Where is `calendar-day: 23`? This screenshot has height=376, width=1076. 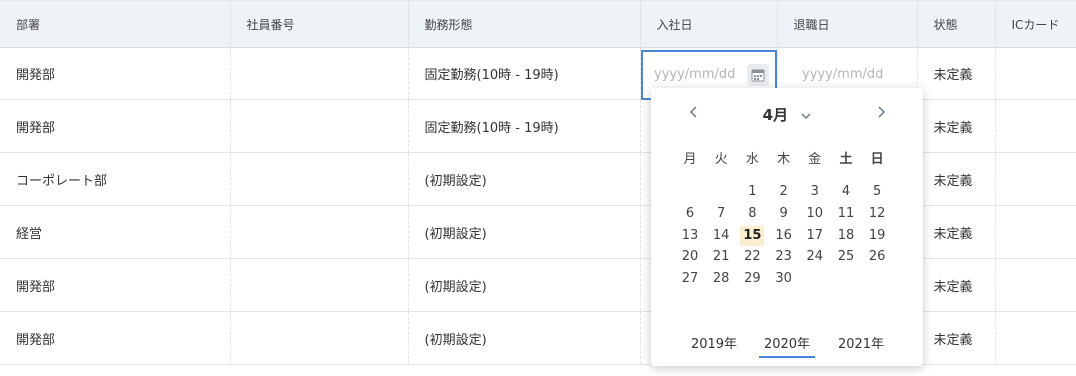 calendar-day: 23 is located at coordinates (784, 257).